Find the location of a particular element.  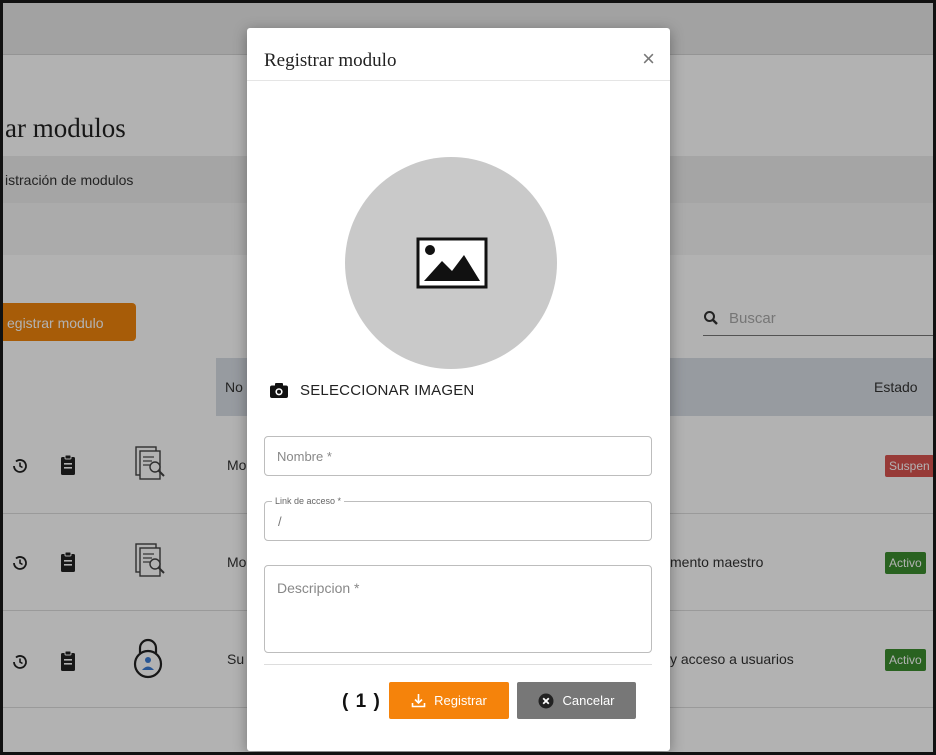

download-icon is located at coordinates (418, 701).